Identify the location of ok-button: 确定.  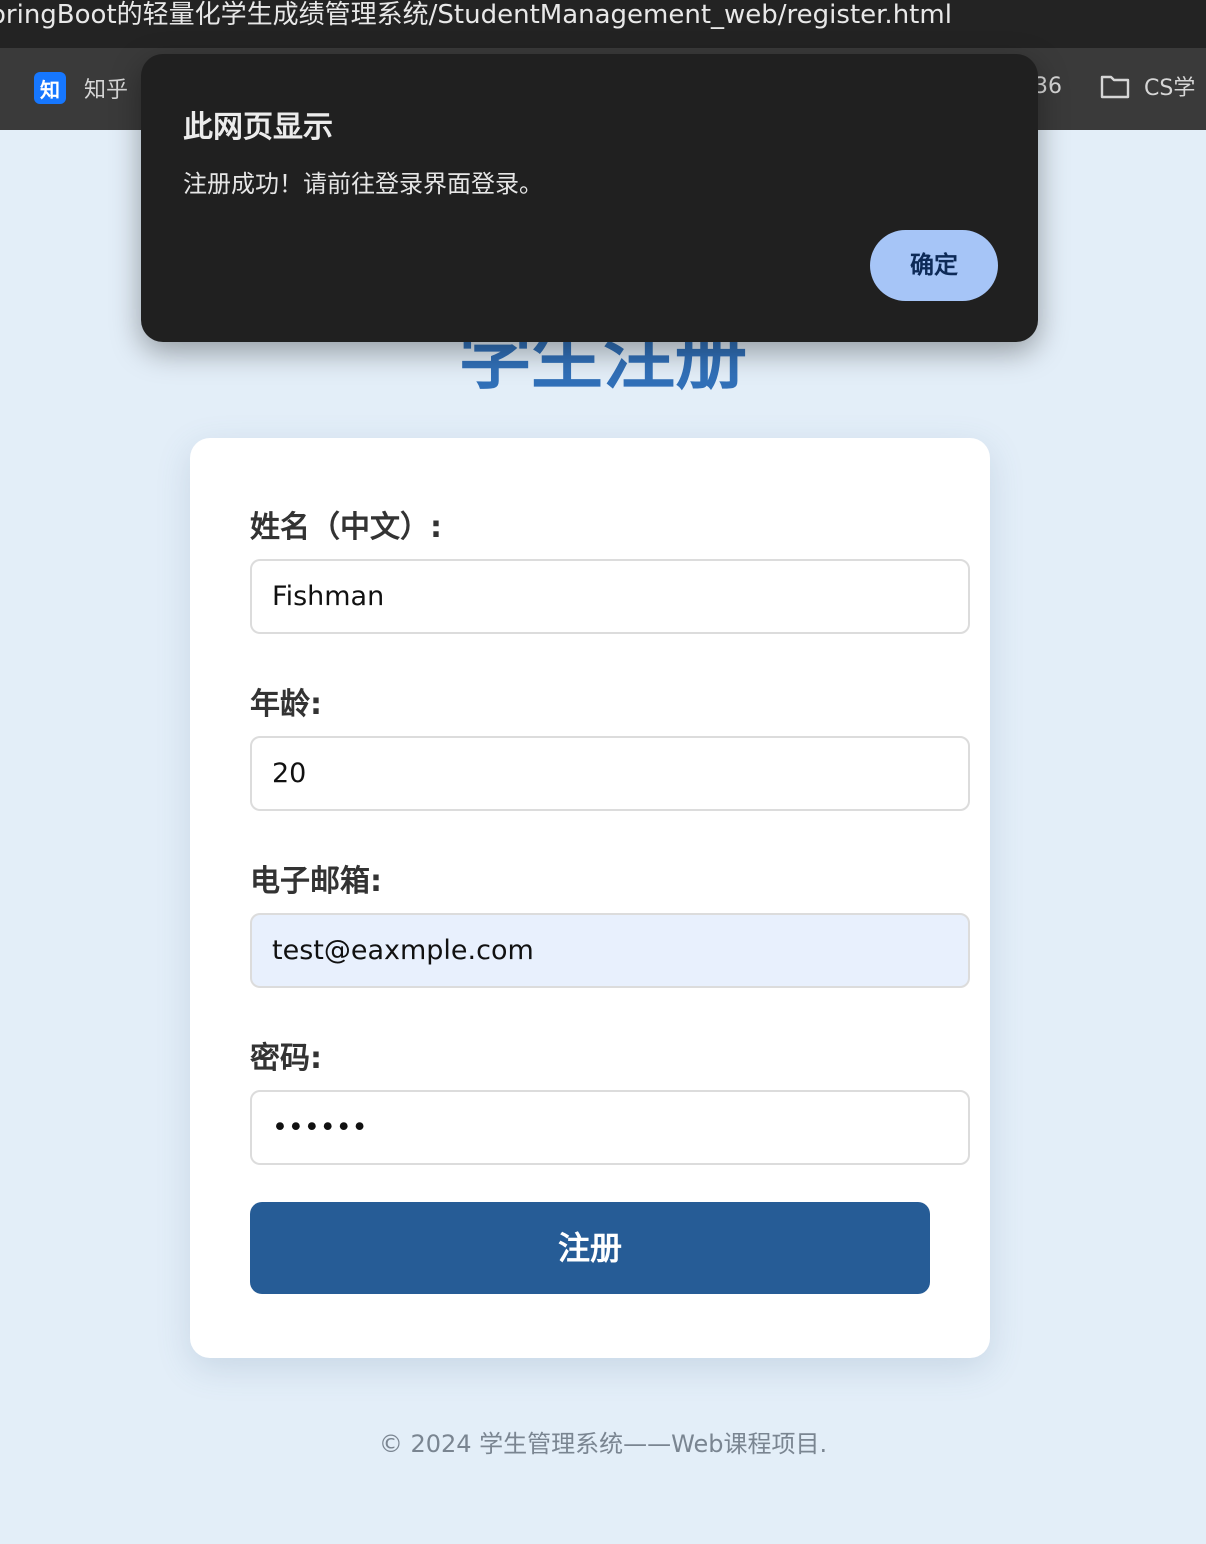
(934, 265).